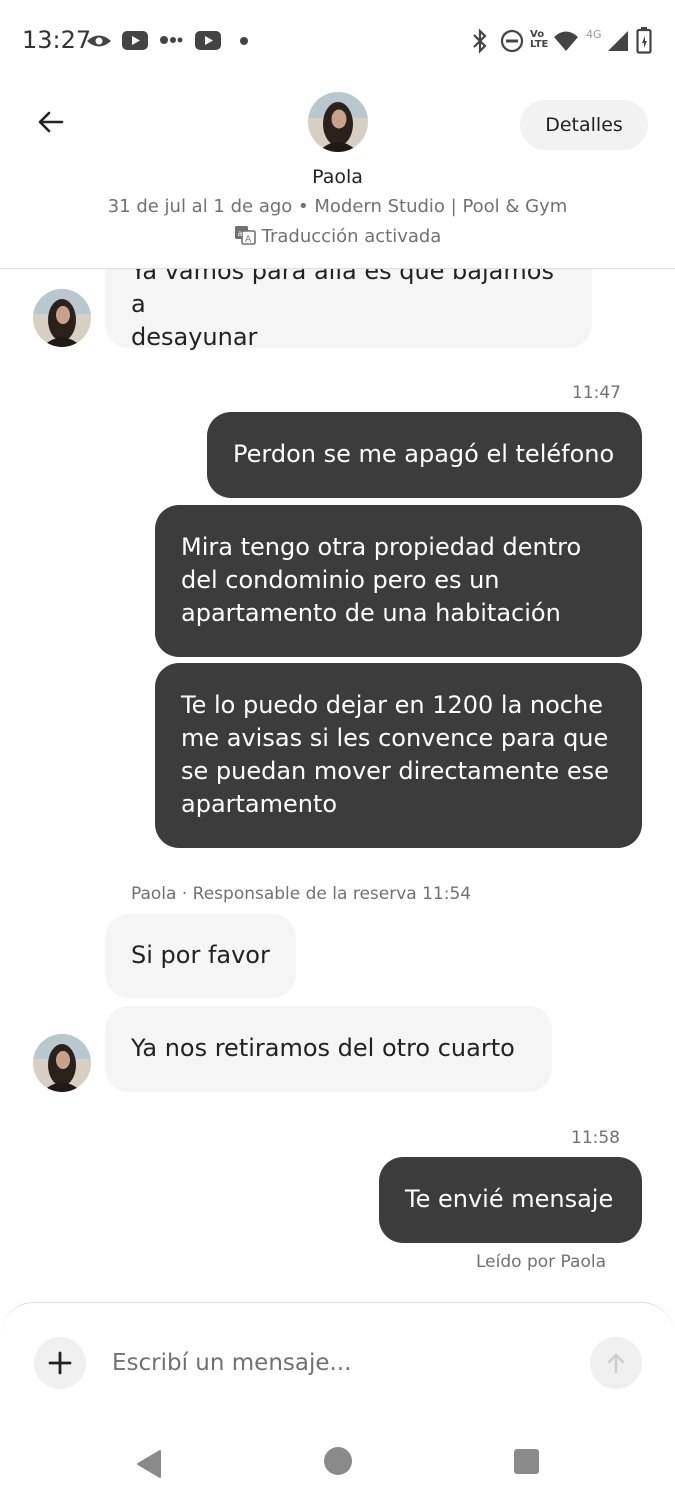  Describe the element at coordinates (259, 804) in the screenshot. I see `message-line: apartamento` at that location.